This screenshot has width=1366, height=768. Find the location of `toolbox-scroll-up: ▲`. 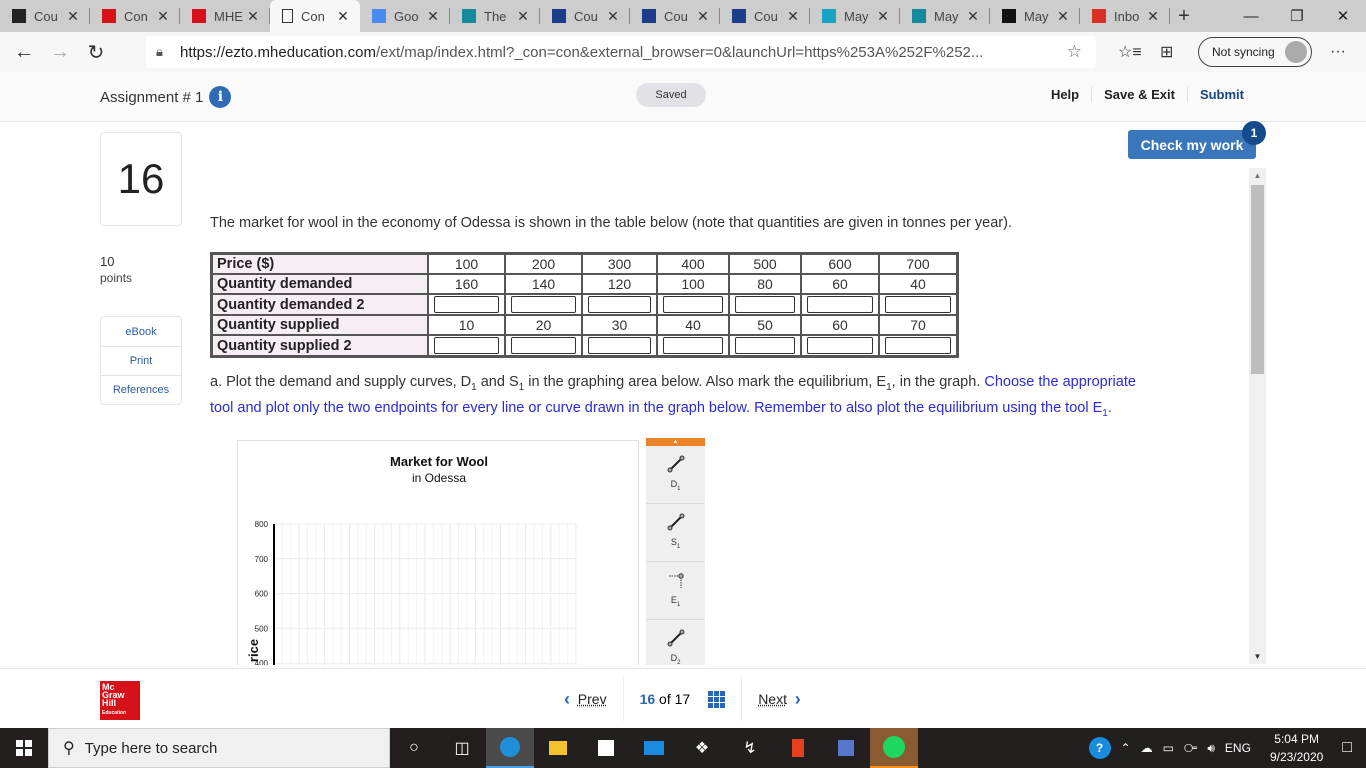

toolbox-scroll-up: ▲ is located at coordinates (675, 442).